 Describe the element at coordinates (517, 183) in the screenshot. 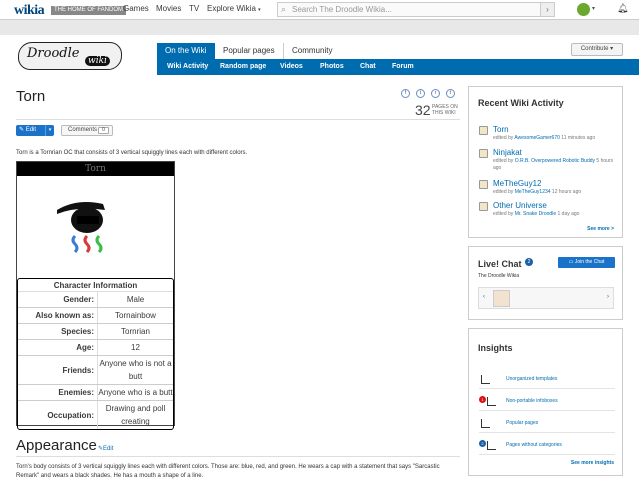

I see `activity-title-link: MeTheGuy12` at that location.